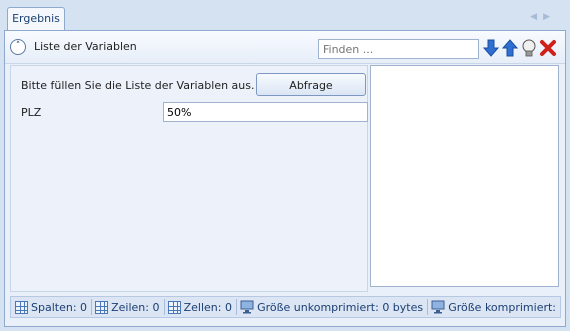 The image size is (570, 331). What do you see at coordinates (543, 17) in the screenshot?
I see `tab-scroll-arrows-icon: ◀▶` at bounding box center [543, 17].